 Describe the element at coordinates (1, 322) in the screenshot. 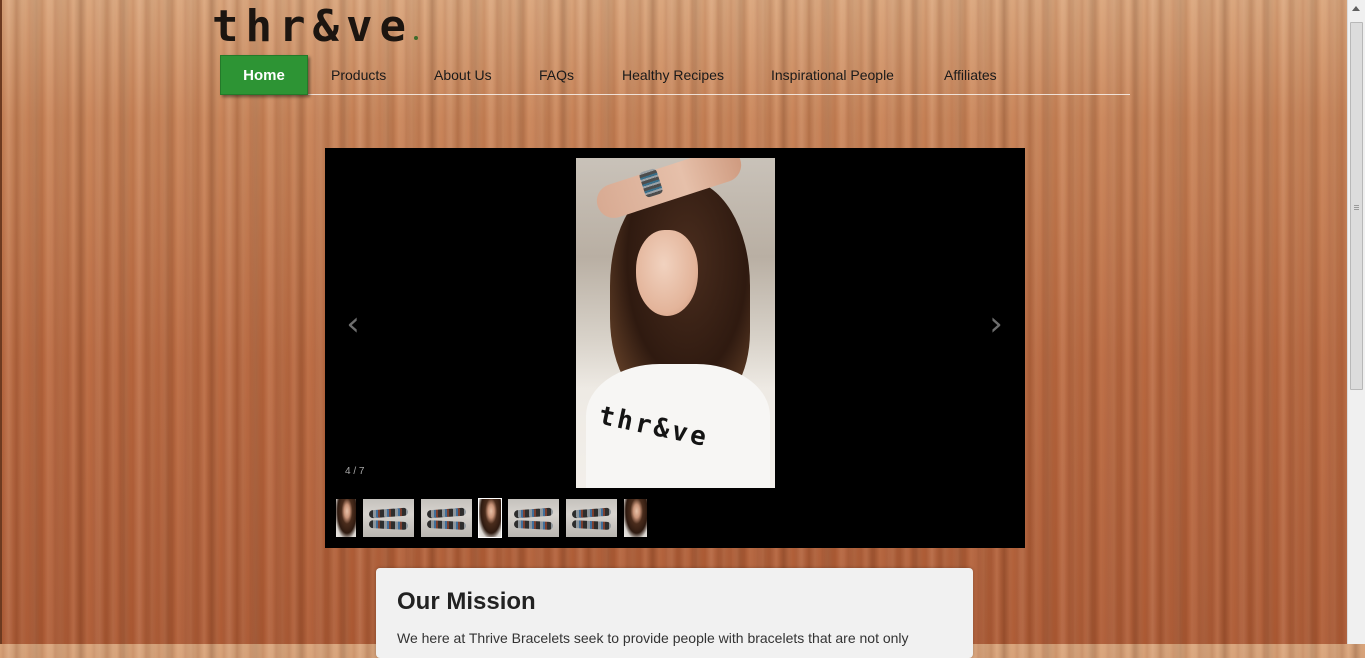

I see `page-edge` at that location.